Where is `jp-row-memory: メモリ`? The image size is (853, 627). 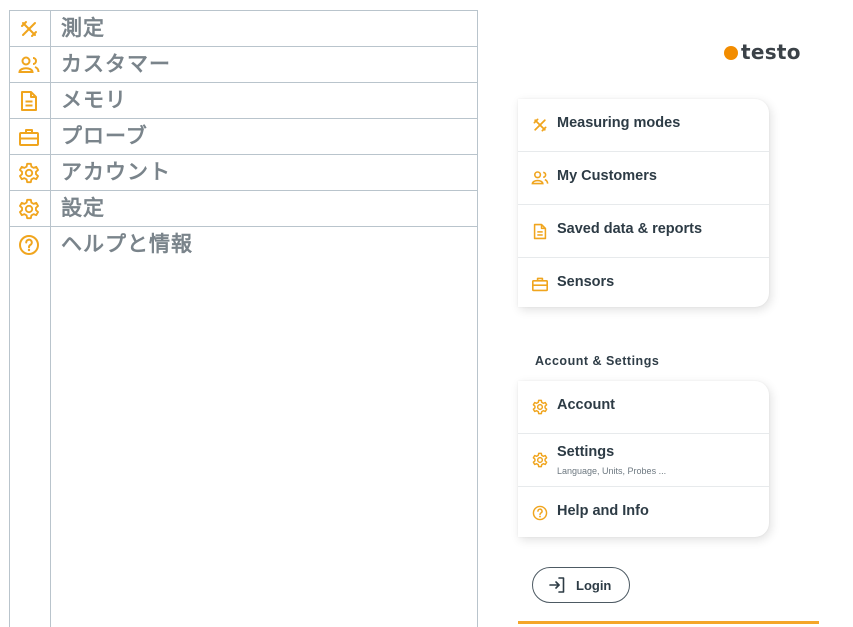
jp-row-memory: メモリ is located at coordinates (243, 101).